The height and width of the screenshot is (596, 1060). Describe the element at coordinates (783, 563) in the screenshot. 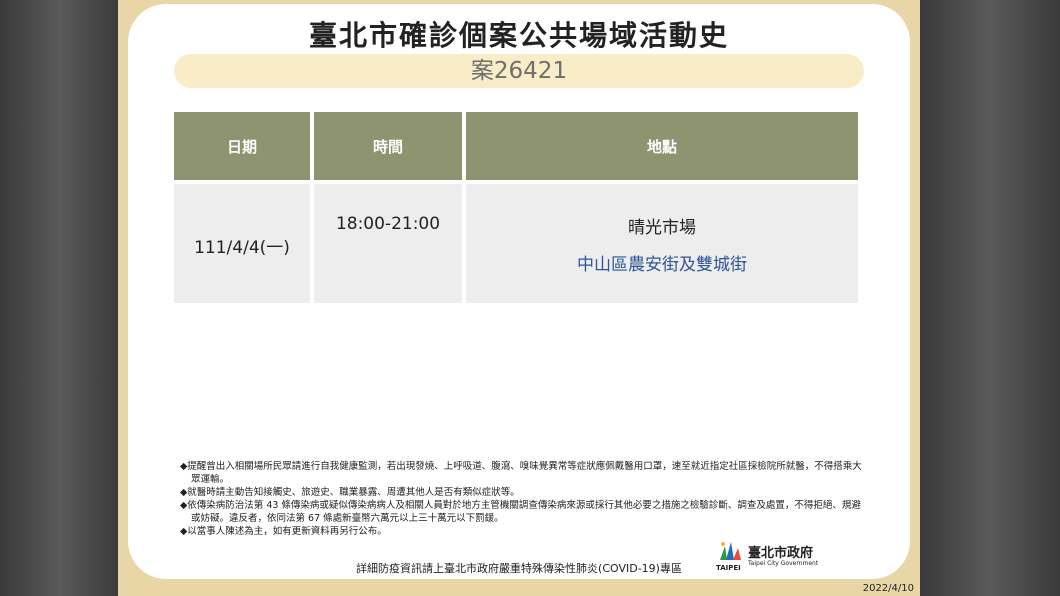

I see `logo-english-name: Taipei City Government` at that location.